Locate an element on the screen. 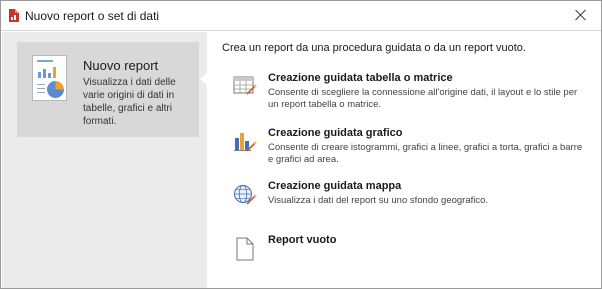 The width and height of the screenshot is (602, 289). globe-map-icon is located at coordinates (245, 195).